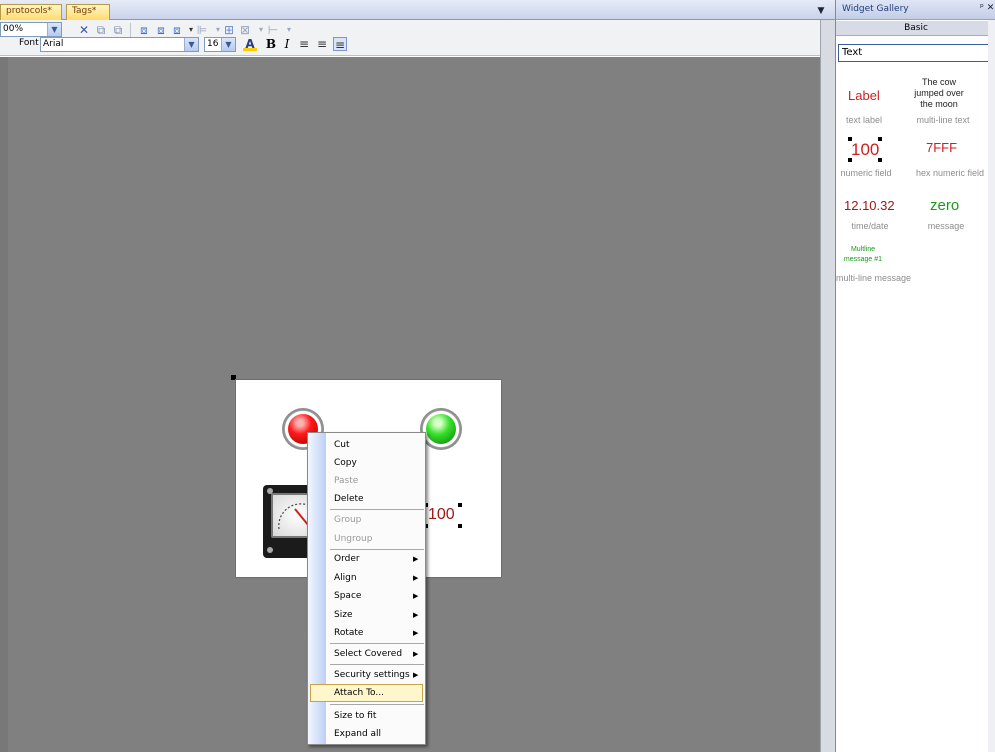 The width and height of the screenshot is (995, 752). I want to click on font-color-icon: A, so click(250, 44).